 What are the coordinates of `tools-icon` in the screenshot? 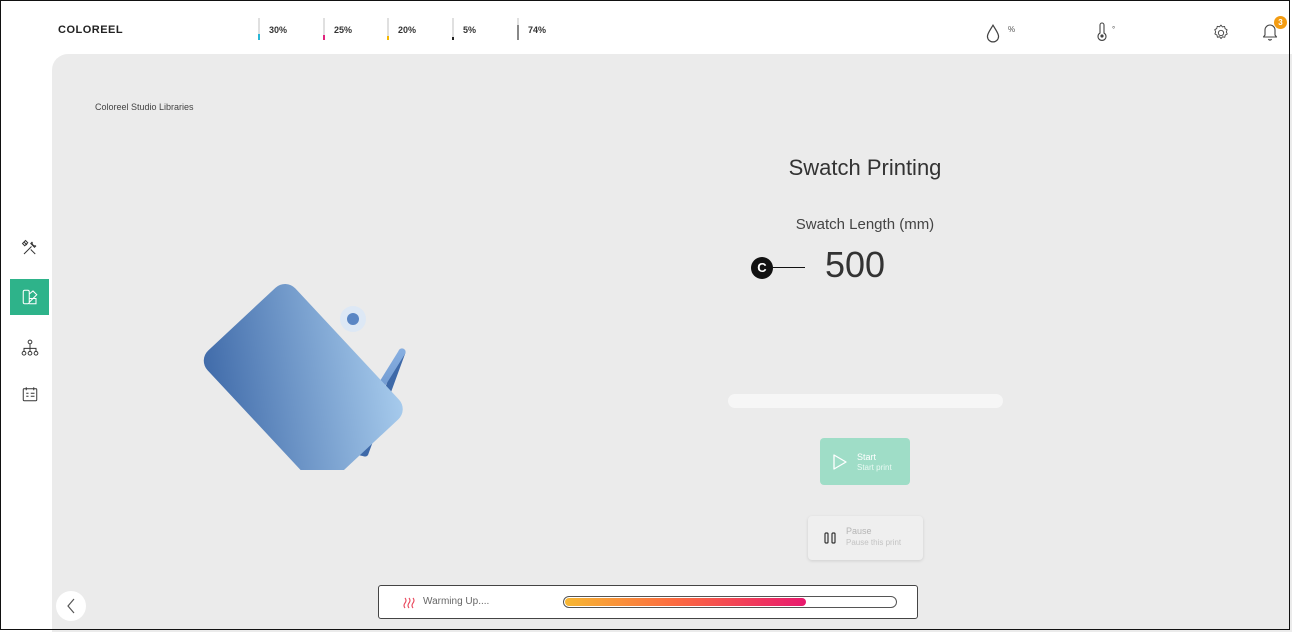 It's located at (28, 247).